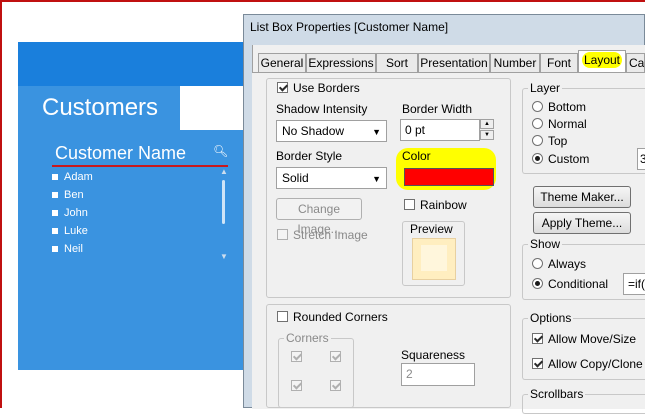  I want to click on tab-number: Number, so click(515, 62).